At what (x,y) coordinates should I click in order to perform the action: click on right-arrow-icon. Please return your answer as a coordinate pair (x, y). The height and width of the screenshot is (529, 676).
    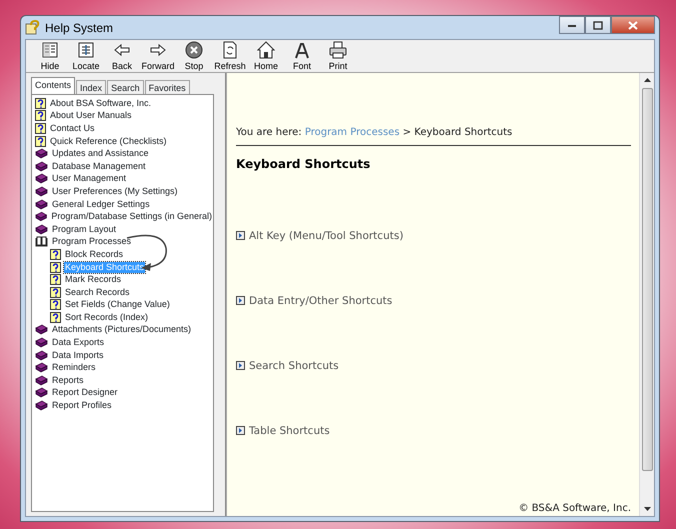
    Looking at the image, I should click on (158, 50).